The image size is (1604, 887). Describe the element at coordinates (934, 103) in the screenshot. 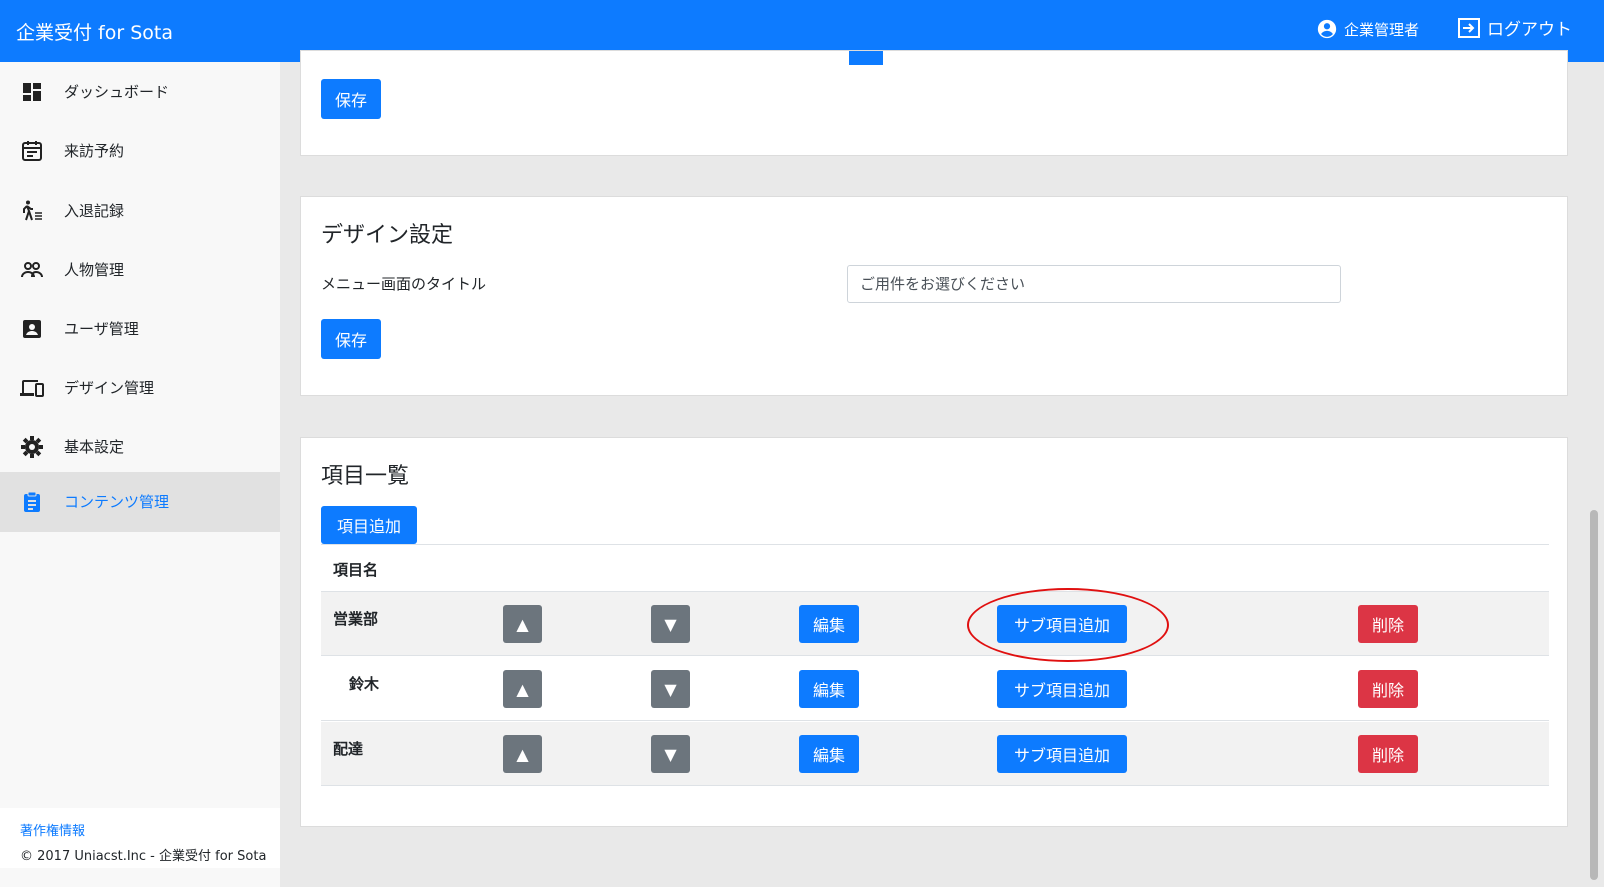

I see `settings-card-top: 保存` at that location.